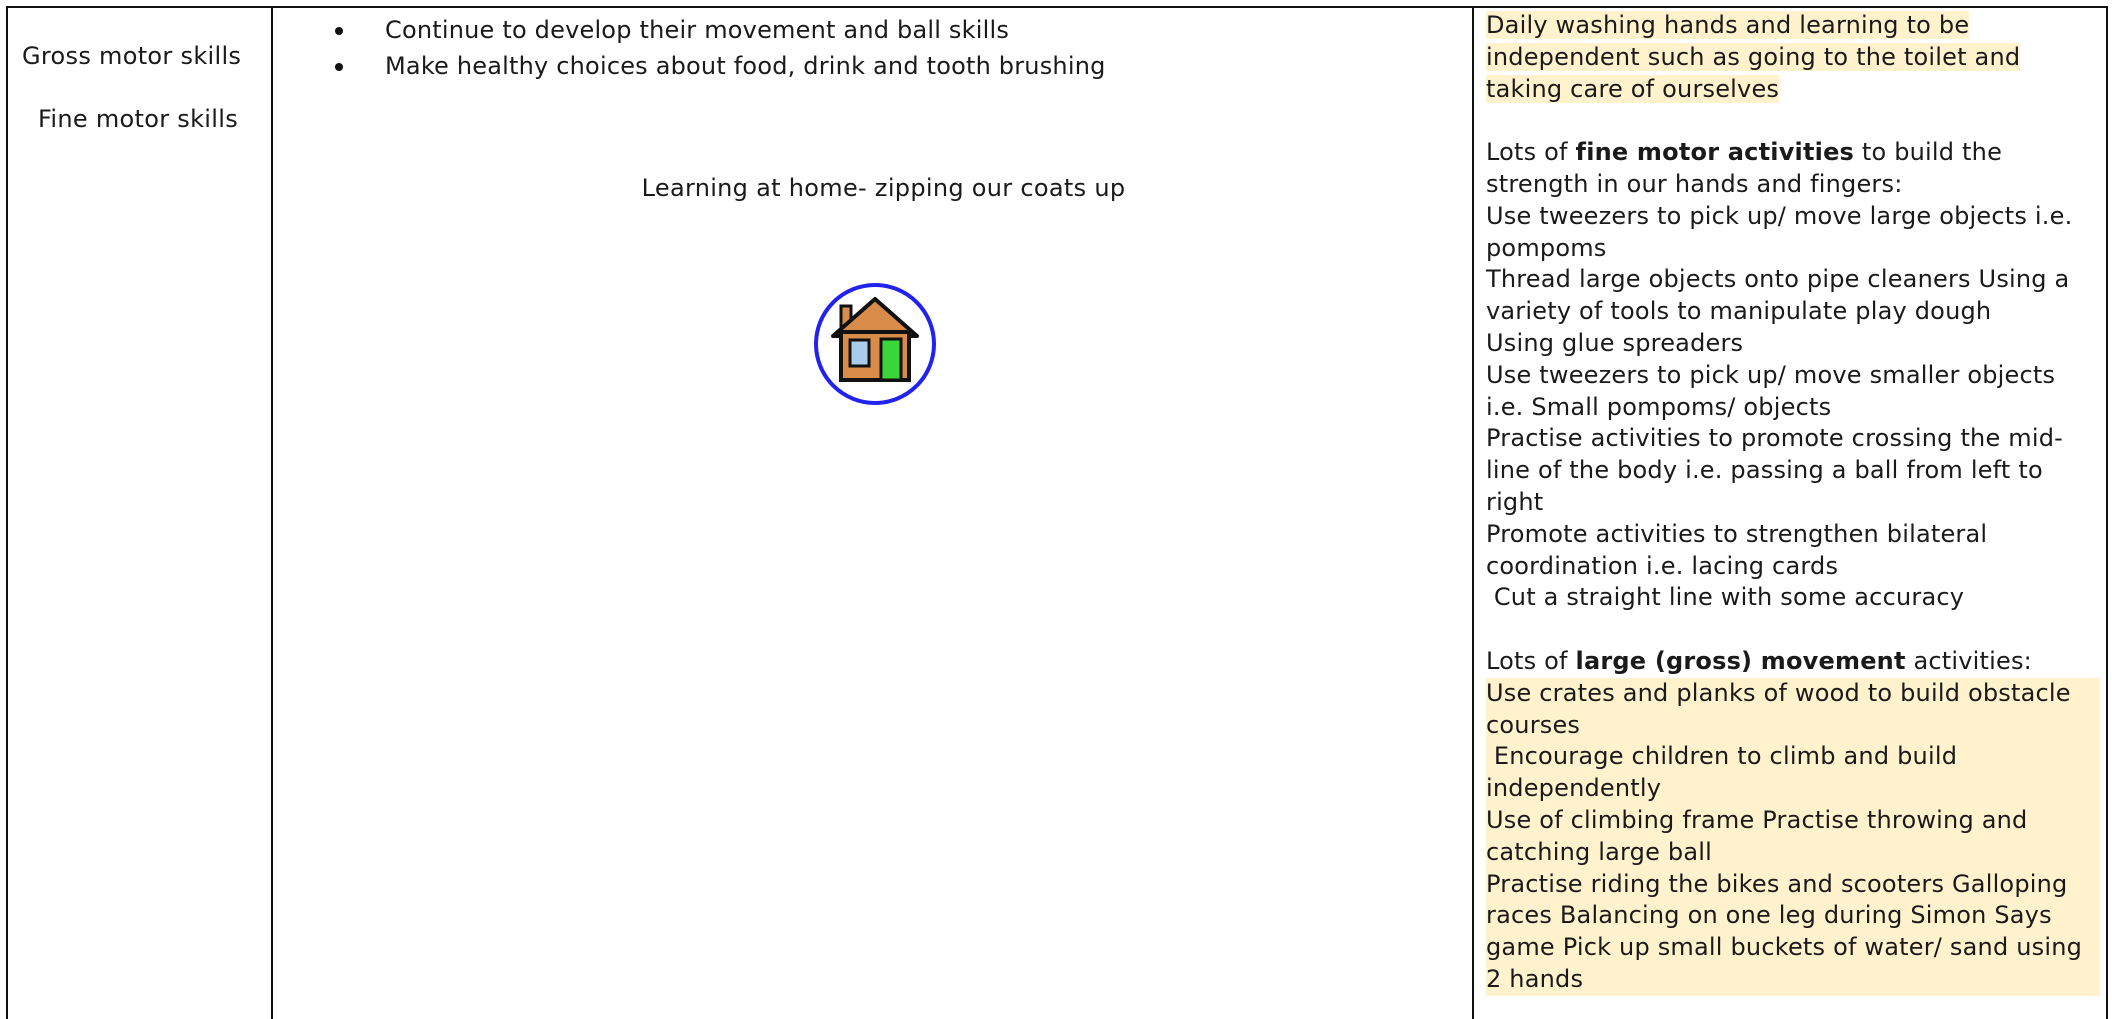  What do you see at coordinates (140, 513) in the screenshot?
I see `area-of-learning-column: Gross motor skills Fine motor skills` at bounding box center [140, 513].